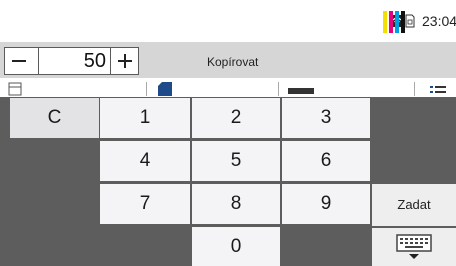 The height and width of the screenshot is (266, 456). Describe the element at coordinates (439, 21) in the screenshot. I see `clock: 23:04` at that location.